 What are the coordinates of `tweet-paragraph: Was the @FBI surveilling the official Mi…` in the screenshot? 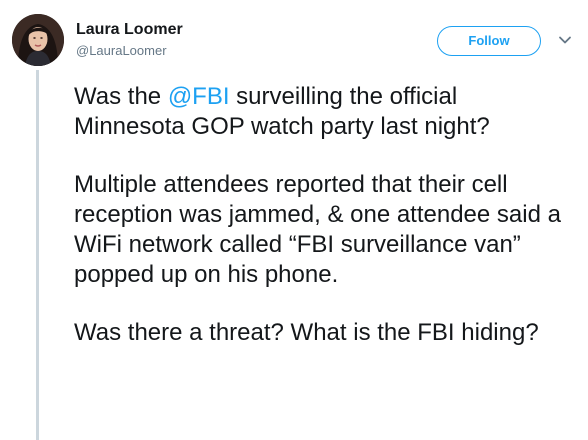 It's located at (324, 112).